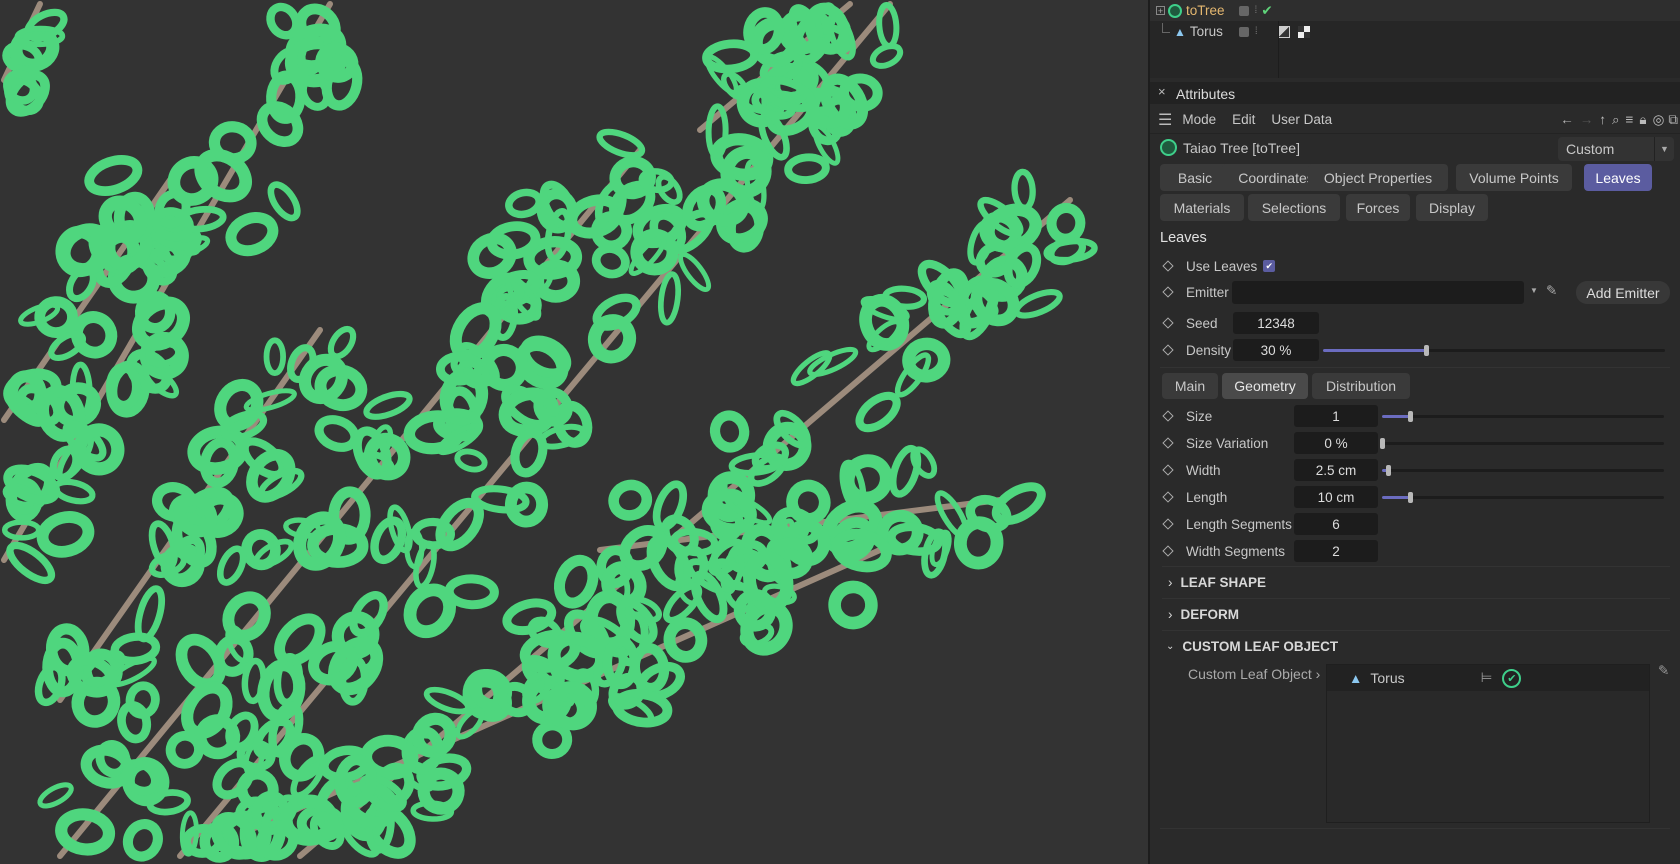 The image size is (1680, 864). Describe the element at coordinates (1673, 120) in the screenshot. I see `new-window-icon: ⧉` at that location.